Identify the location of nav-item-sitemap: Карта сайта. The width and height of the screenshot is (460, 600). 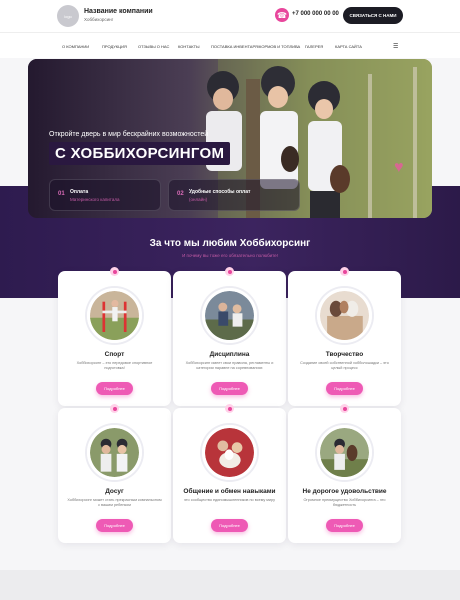
(348, 46).